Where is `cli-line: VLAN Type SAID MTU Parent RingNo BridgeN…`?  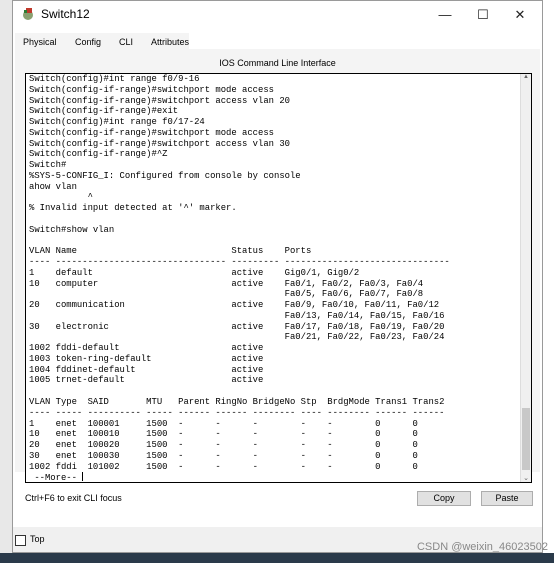
cli-line: VLAN Type SAID MTU Parent RingNo BridgeN… is located at coordinates (237, 401).